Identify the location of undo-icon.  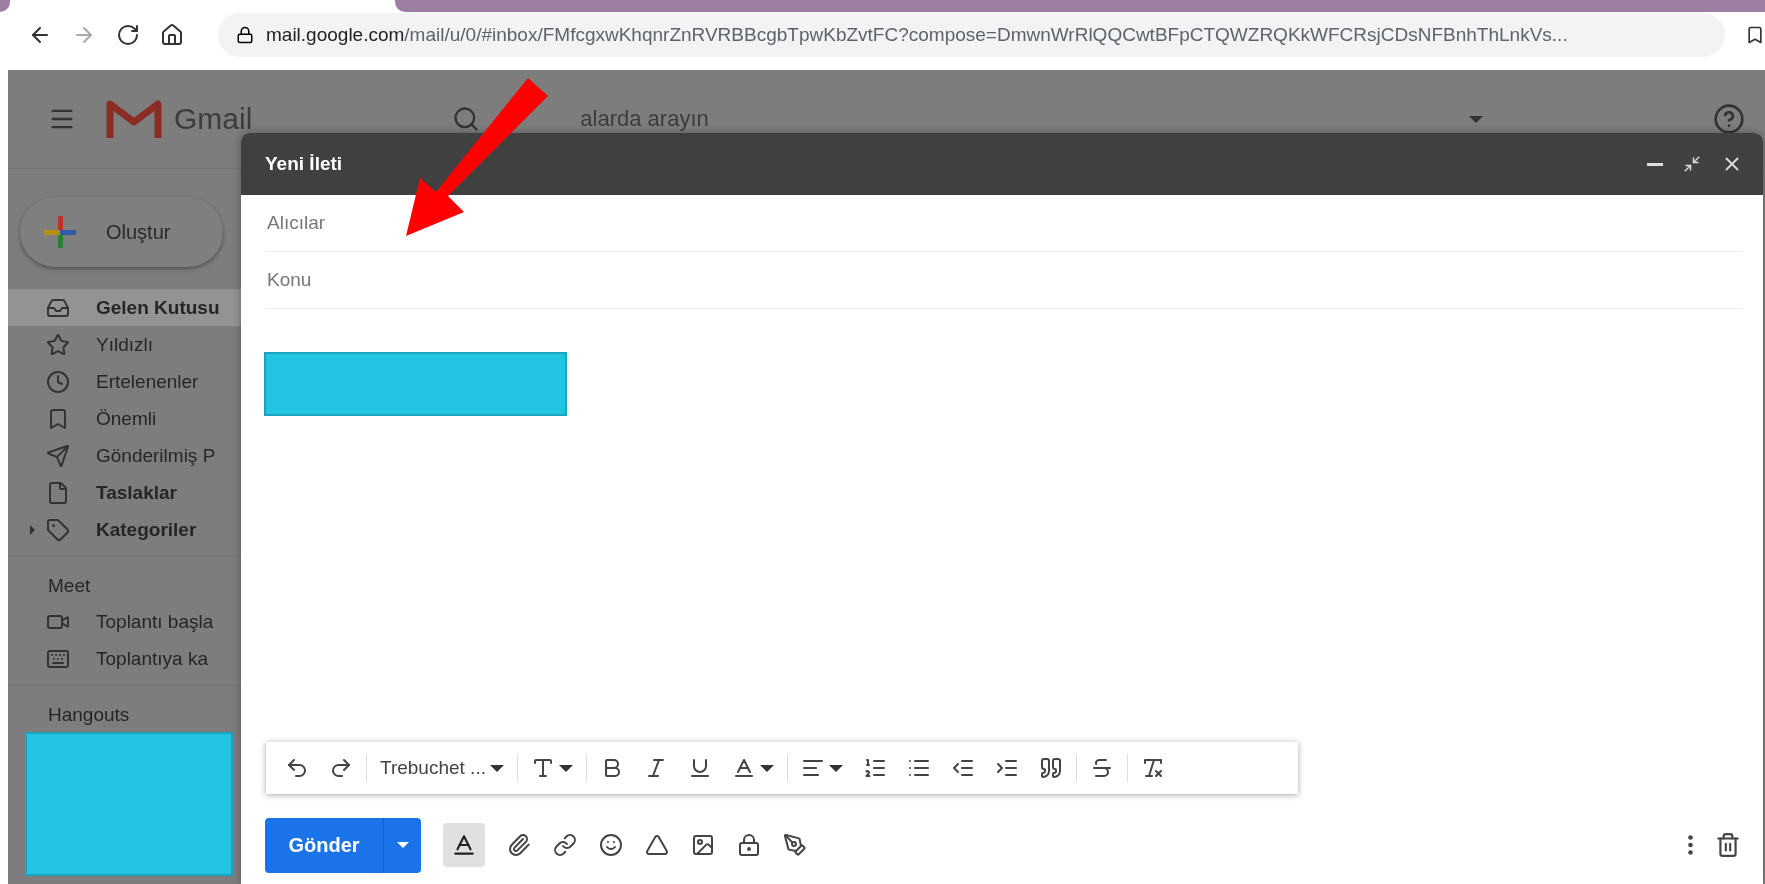
(297, 768).